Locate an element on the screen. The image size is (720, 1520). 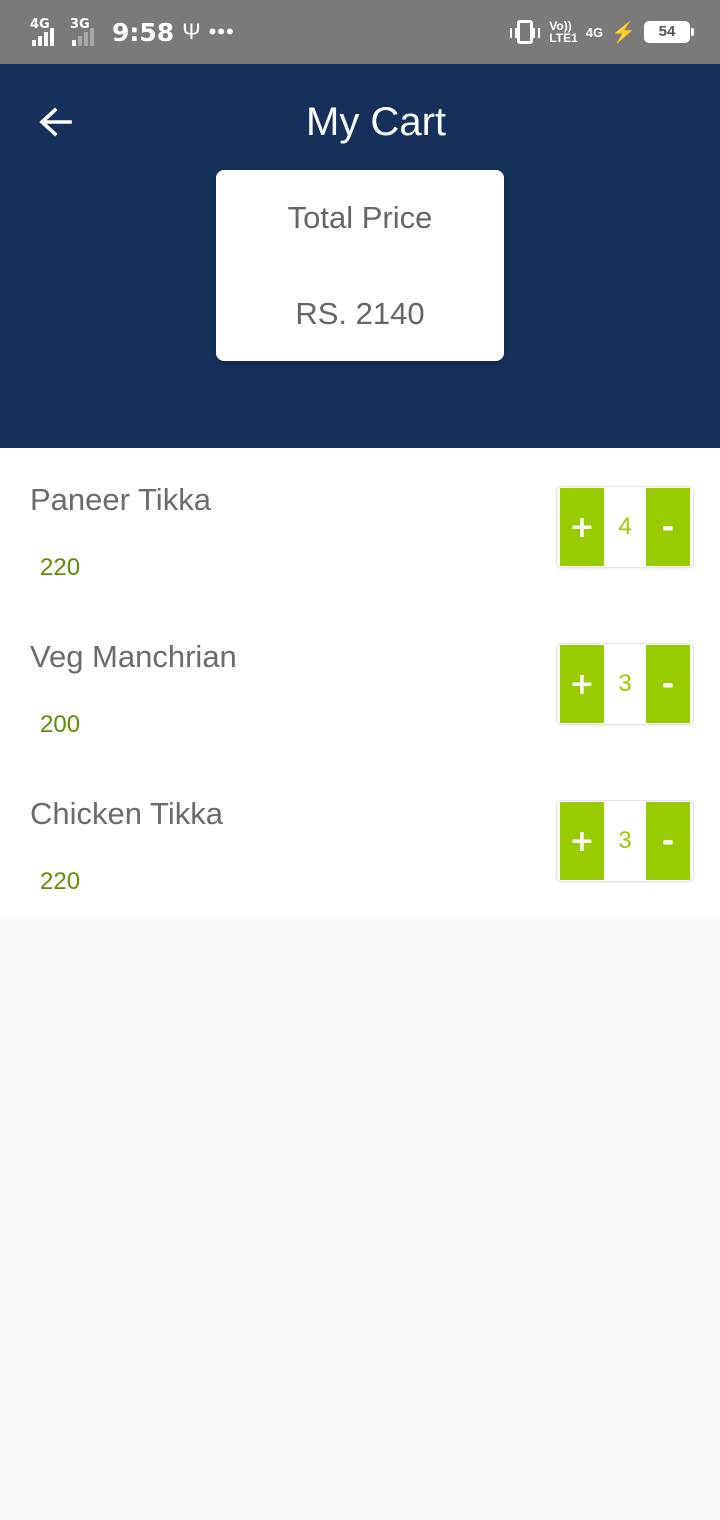
status-bar-right: Vo)) LTE1 4G ⚡ 54 is located at coordinates (602, 32).